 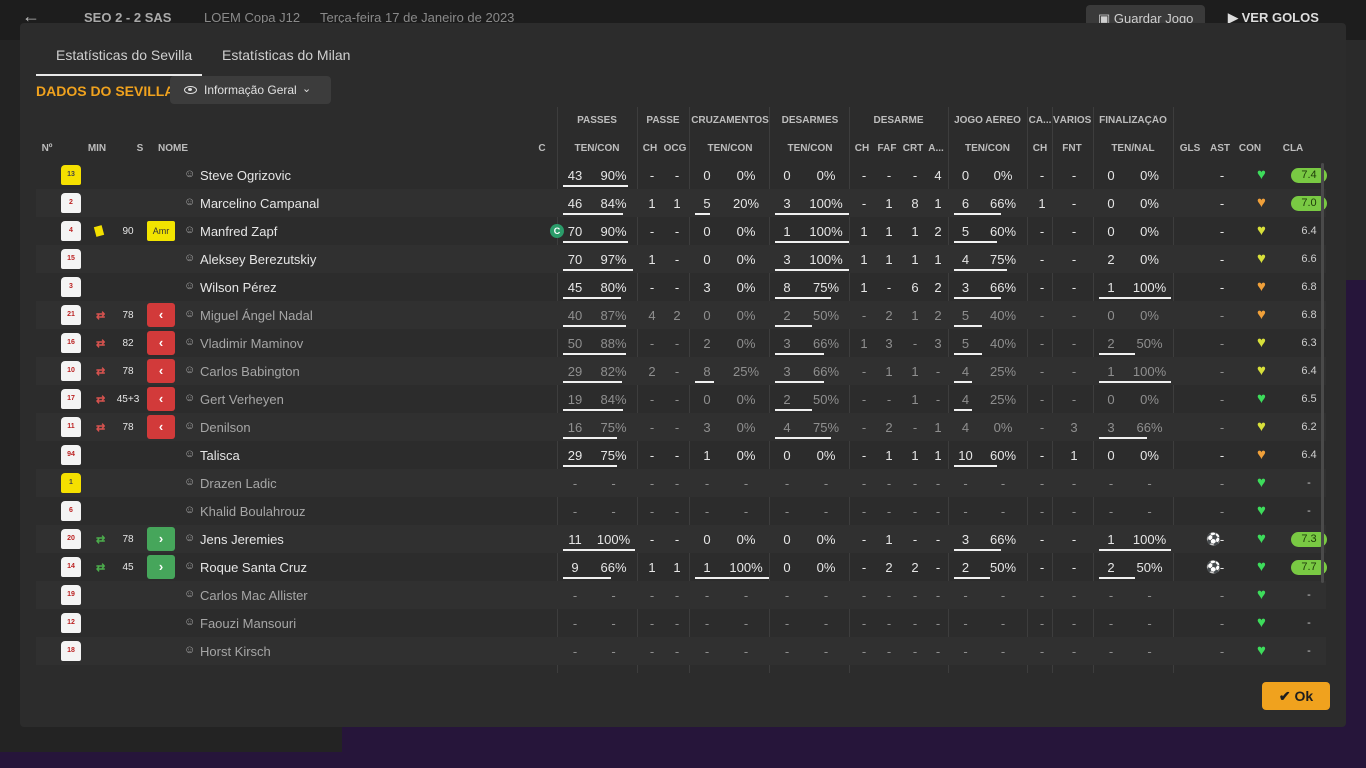 What do you see at coordinates (681, 483) in the screenshot?
I see `table-row: 1 ☺ Drazen Ladic - - - - - - - - - - - - - - - - - - - ♥ -` at bounding box center [681, 483].